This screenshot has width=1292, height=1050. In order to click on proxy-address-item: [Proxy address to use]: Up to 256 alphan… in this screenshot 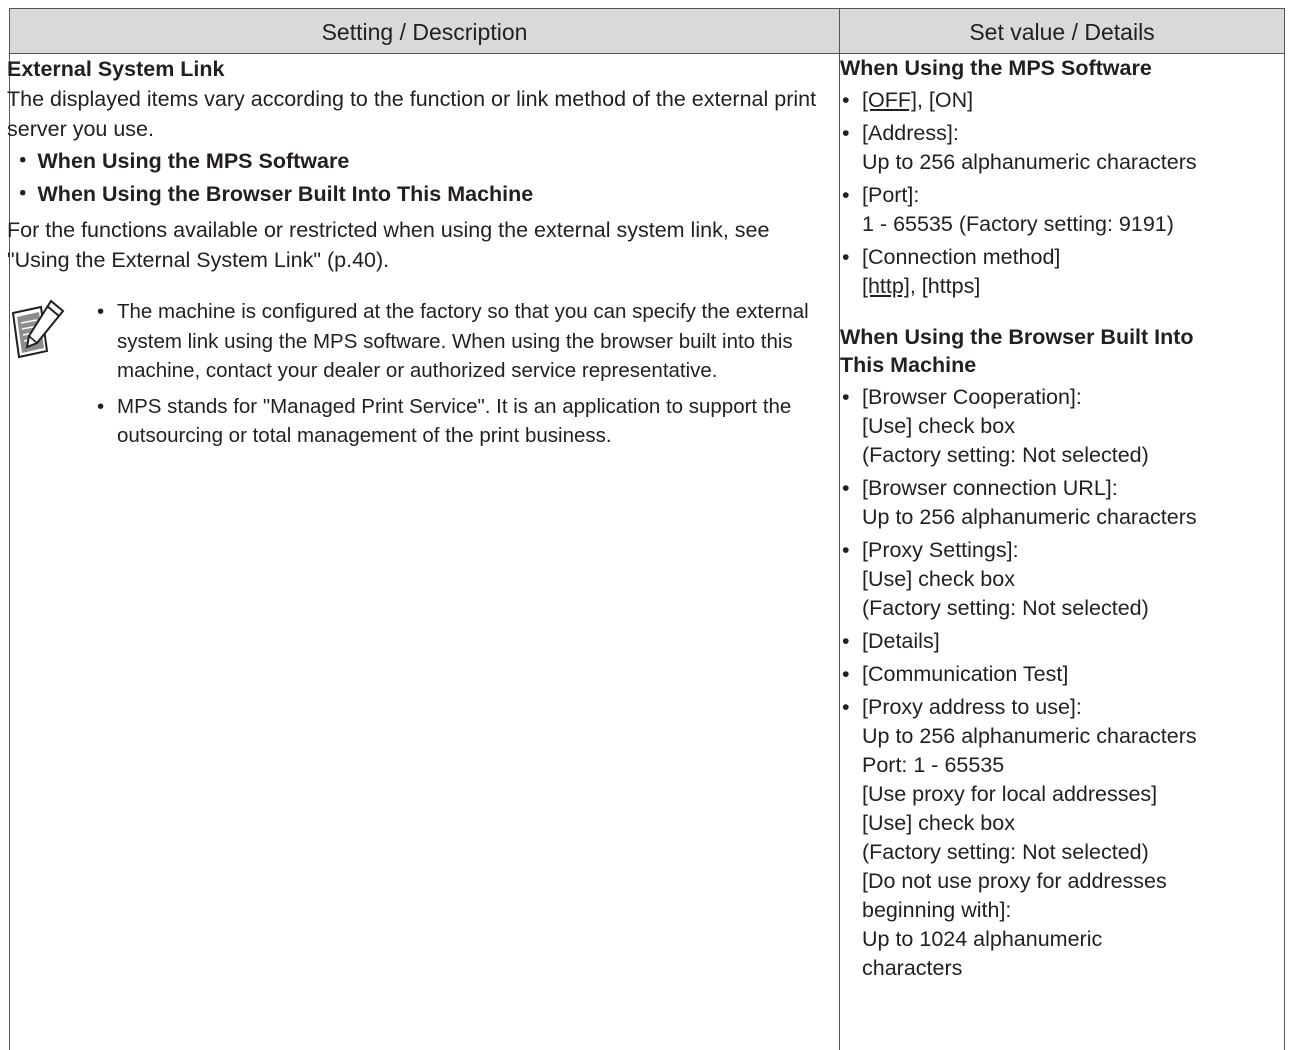, I will do `click(1056, 838)`.